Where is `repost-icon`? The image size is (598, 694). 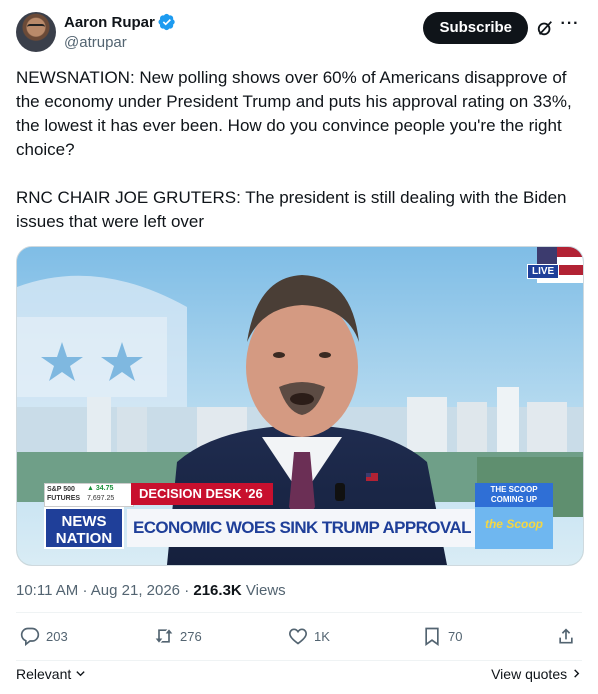
repost-icon is located at coordinates (164, 636).